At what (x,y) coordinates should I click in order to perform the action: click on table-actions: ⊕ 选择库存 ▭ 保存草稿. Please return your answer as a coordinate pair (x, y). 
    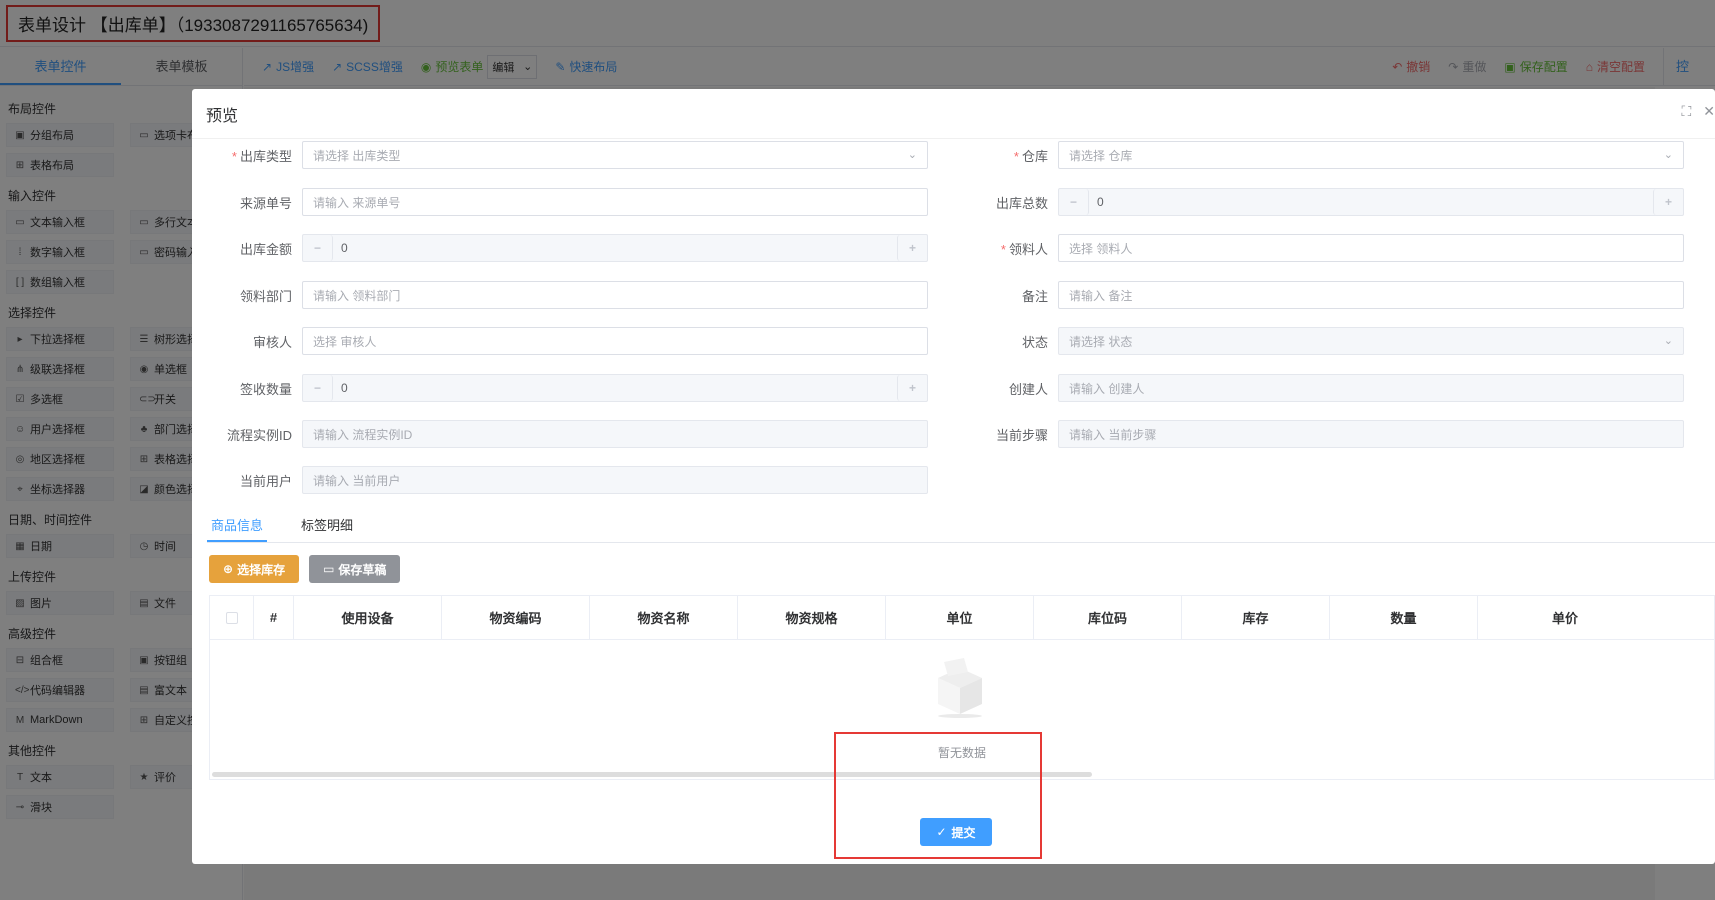
    Looking at the image, I should click on (305, 569).